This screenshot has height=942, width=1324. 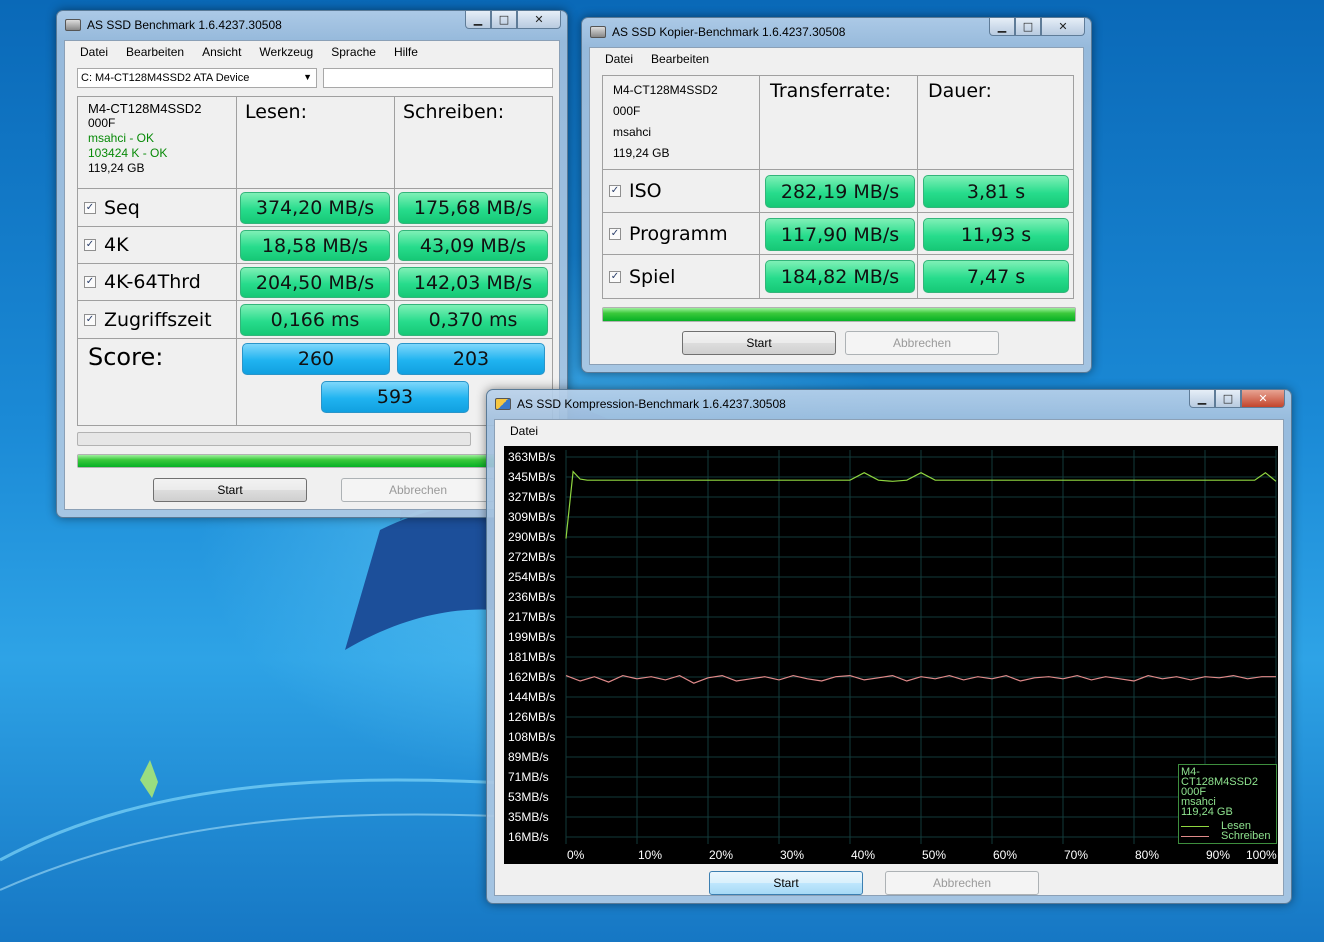 I want to click on drive-select: C: M4-CT128M4SSD2 ATA Device ▼, so click(x=197, y=78).